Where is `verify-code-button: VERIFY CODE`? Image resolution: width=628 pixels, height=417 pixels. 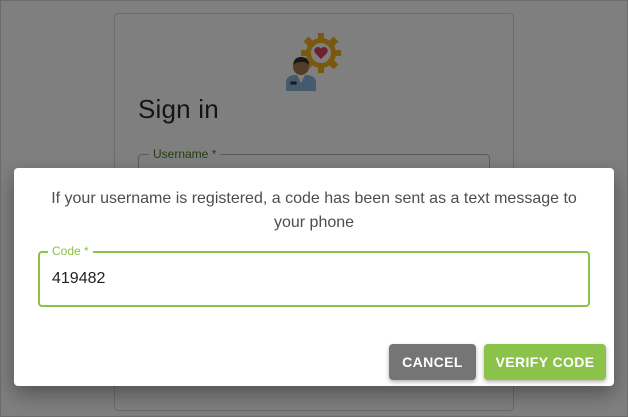 verify-code-button: VERIFY CODE is located at coordinates (545, 362).